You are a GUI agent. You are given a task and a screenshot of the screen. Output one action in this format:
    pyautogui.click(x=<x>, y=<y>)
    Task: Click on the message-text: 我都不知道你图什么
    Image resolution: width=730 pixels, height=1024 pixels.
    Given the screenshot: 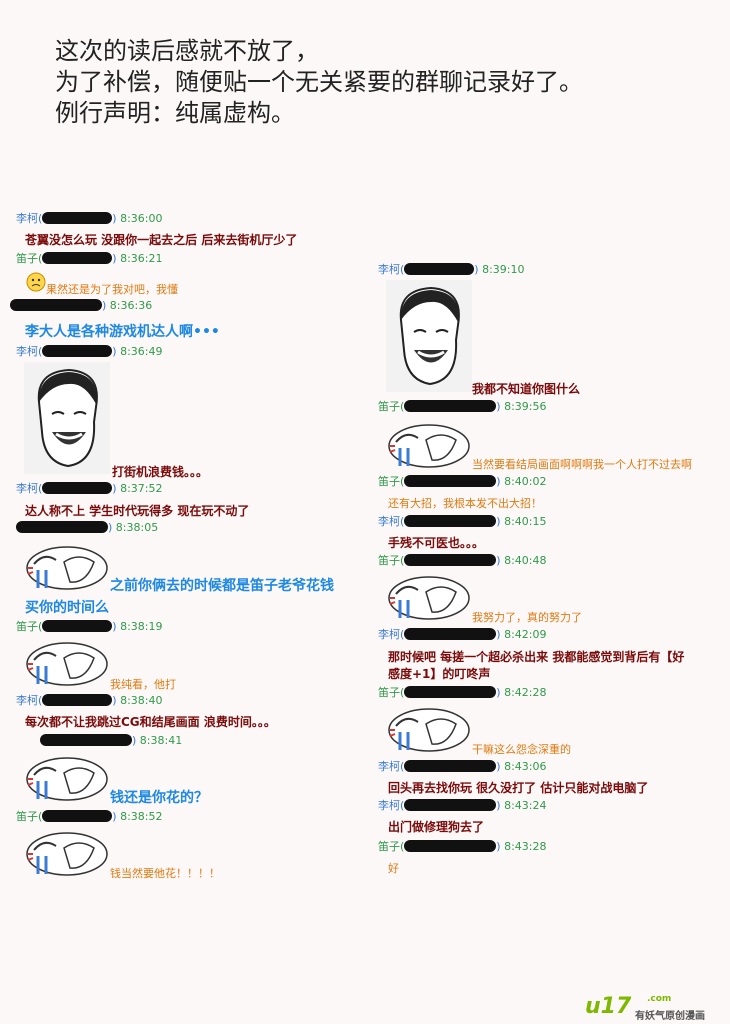 What is the action you would take?
    pyautogui.click(x=526, y=389)
    